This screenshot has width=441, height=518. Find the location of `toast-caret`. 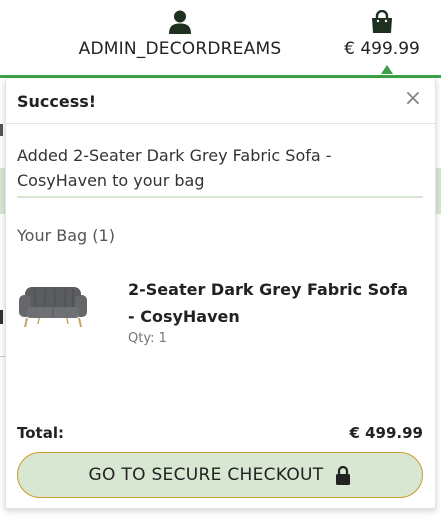

toast-caret is located at coordinates (387, 69).